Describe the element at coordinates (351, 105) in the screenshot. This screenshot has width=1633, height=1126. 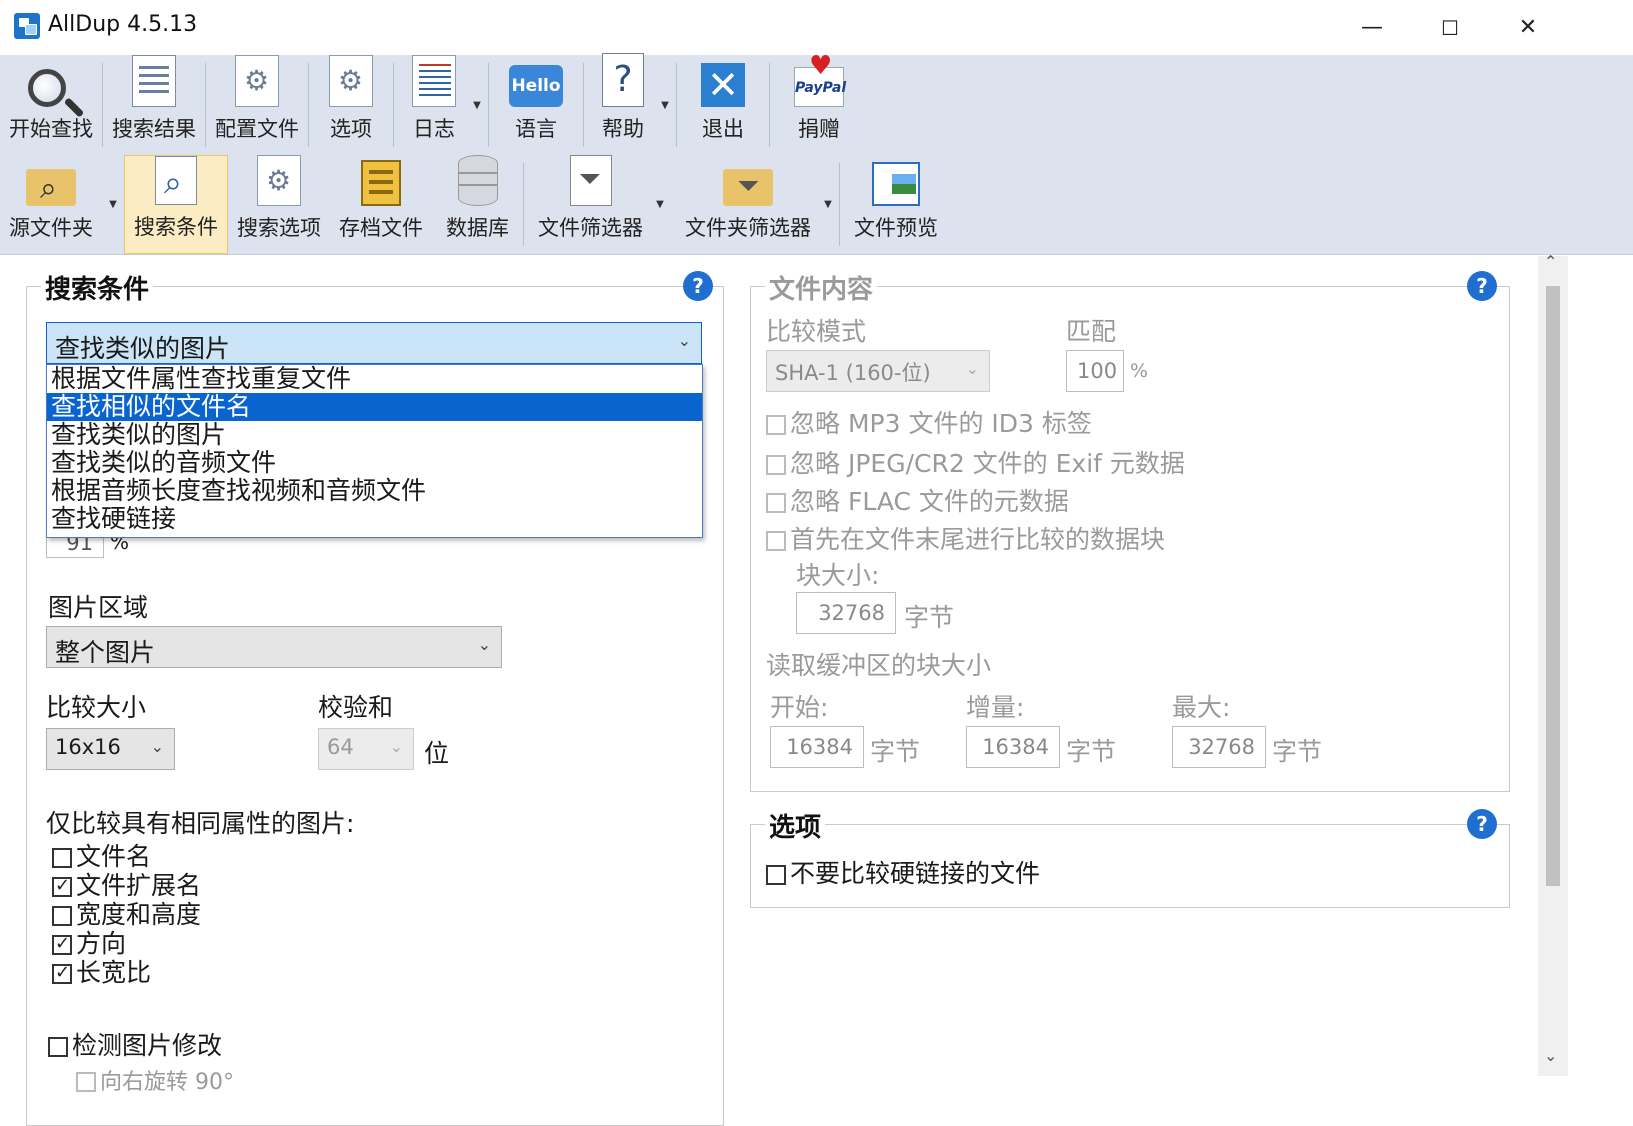
I see `options-button: 选项` at that location.